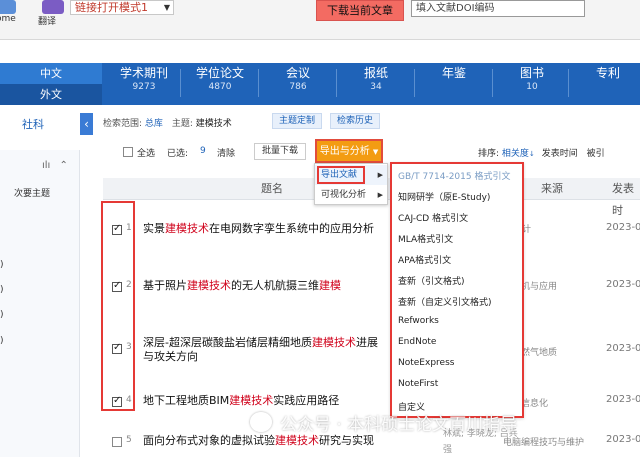 This screenshot has width=640, height=457. What do you see at coordinates (604, 73) in the screenshot?
I see `category-patents: 专利` at bounding box center [604, 73].